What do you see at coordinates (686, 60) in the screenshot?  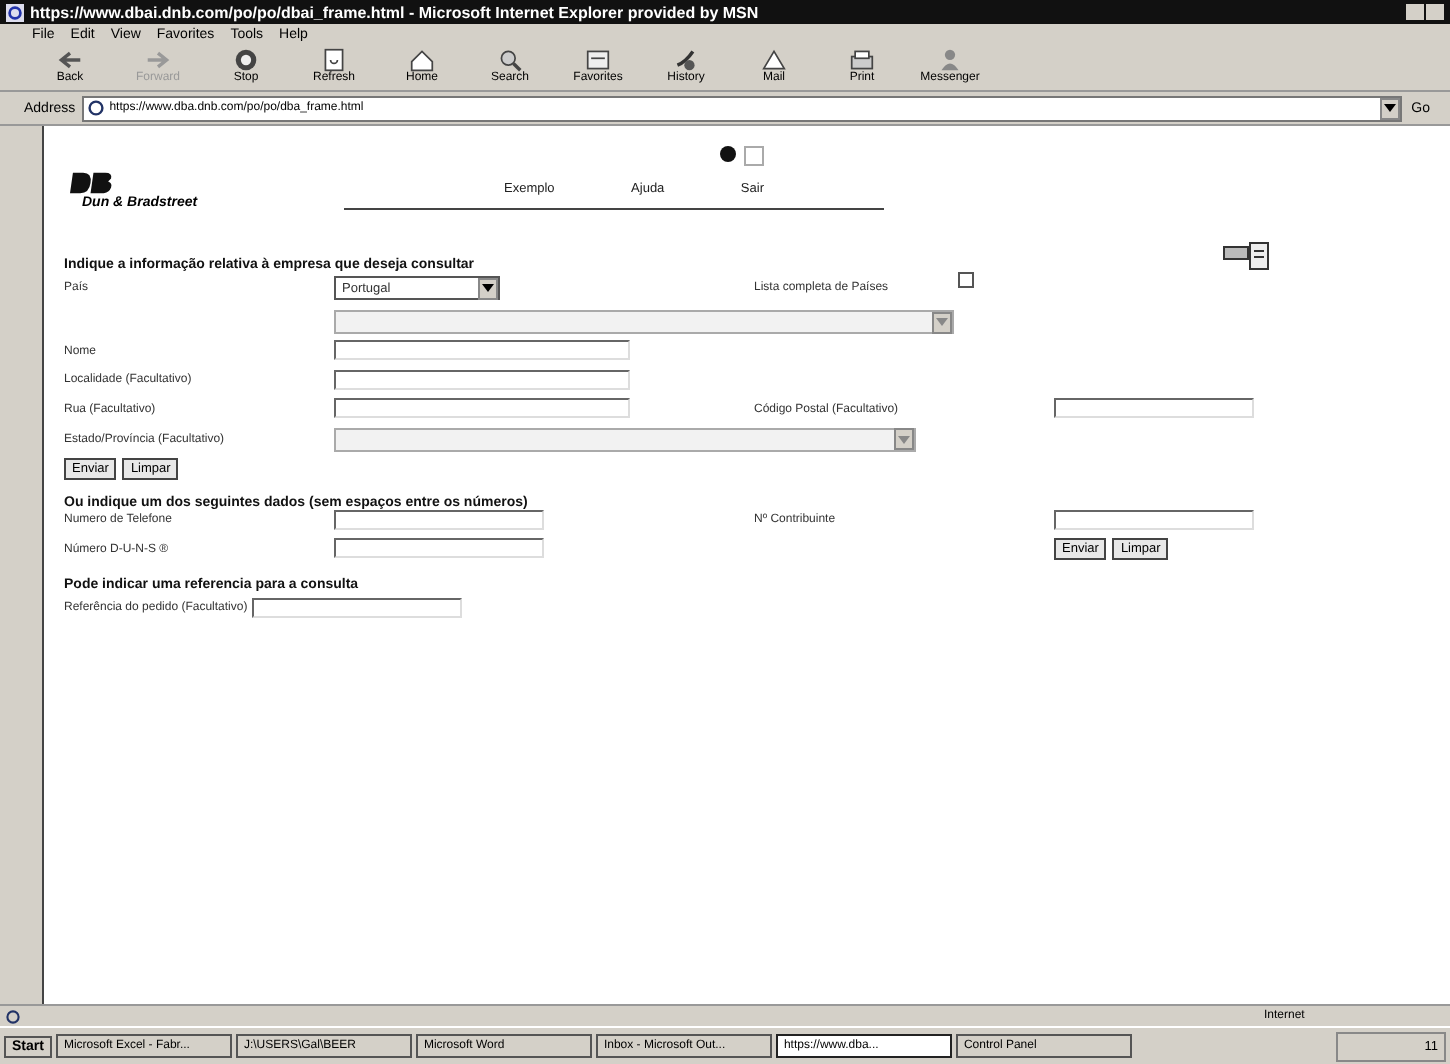 I see `history-icon` at bounding box center [686, 60].